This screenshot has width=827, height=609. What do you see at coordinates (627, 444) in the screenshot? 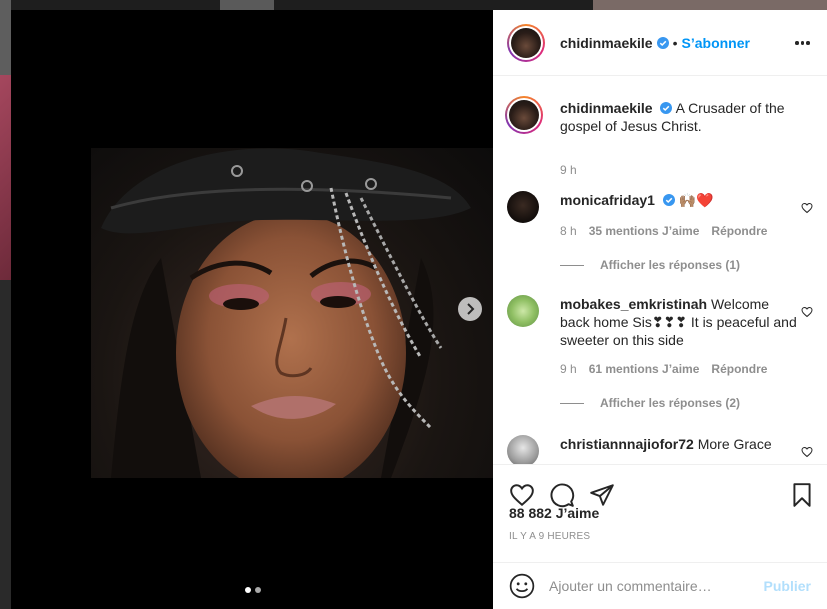
I see `comment-username: christiannnajiofor72` at bounding box center [627, 444].